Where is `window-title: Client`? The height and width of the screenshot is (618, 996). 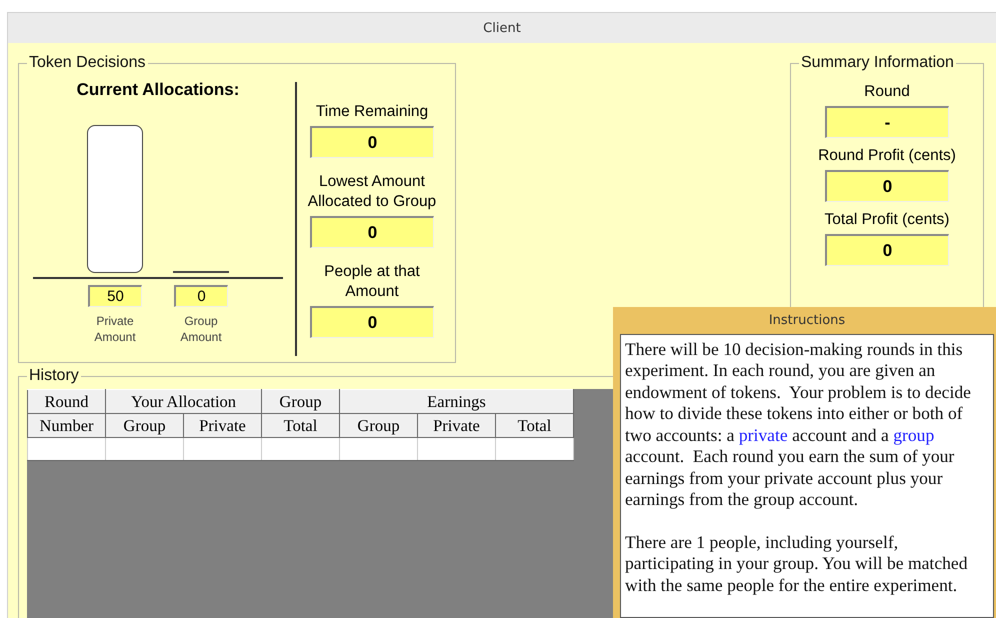 window-title: Client is located at coordinates (502, 28).